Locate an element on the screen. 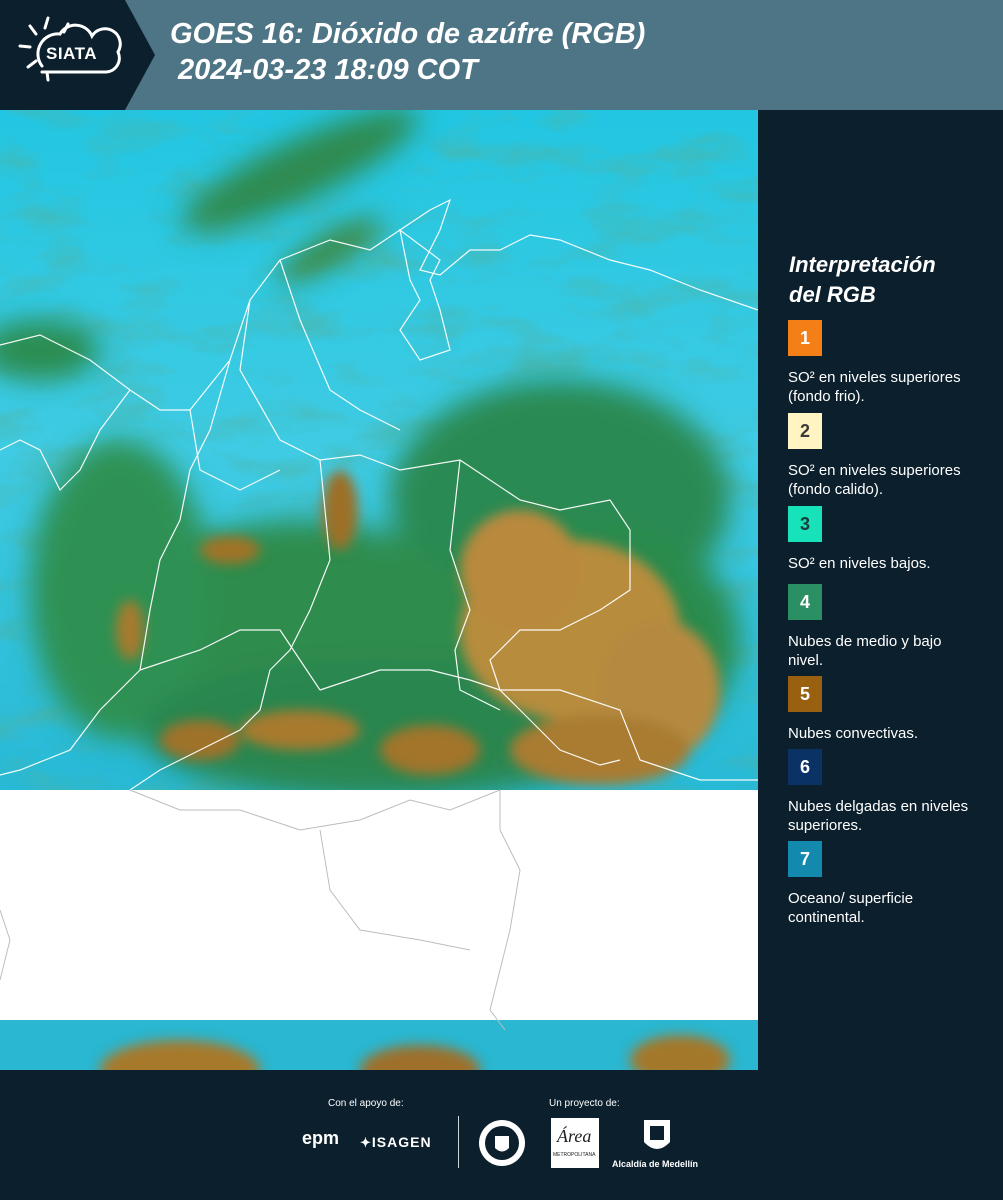 This screenshot has height=1200, width=1003. legend-label: SO² en niveles superiores (fondo frio). is located at coordinates (874, 387).